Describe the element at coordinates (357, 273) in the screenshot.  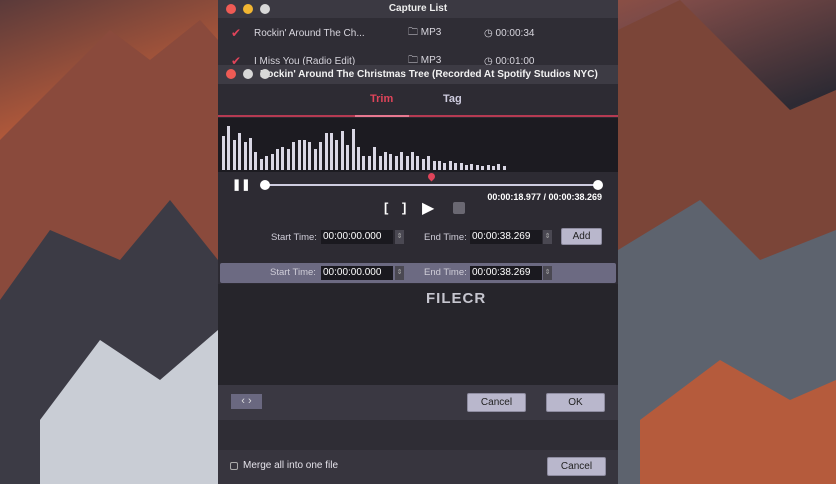
I see `segment-start-input: 00:00:00.000` at that location.